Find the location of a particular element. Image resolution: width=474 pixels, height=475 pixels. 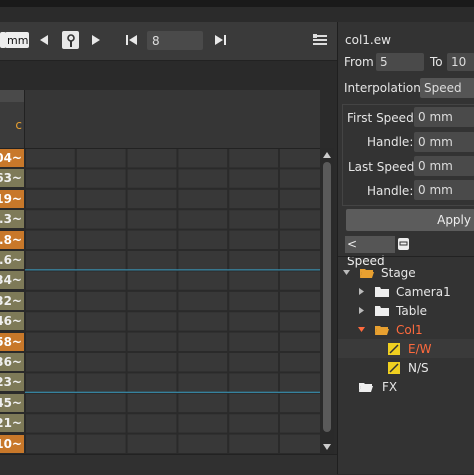

scroll-thumb is located at coordinates (327, 297).